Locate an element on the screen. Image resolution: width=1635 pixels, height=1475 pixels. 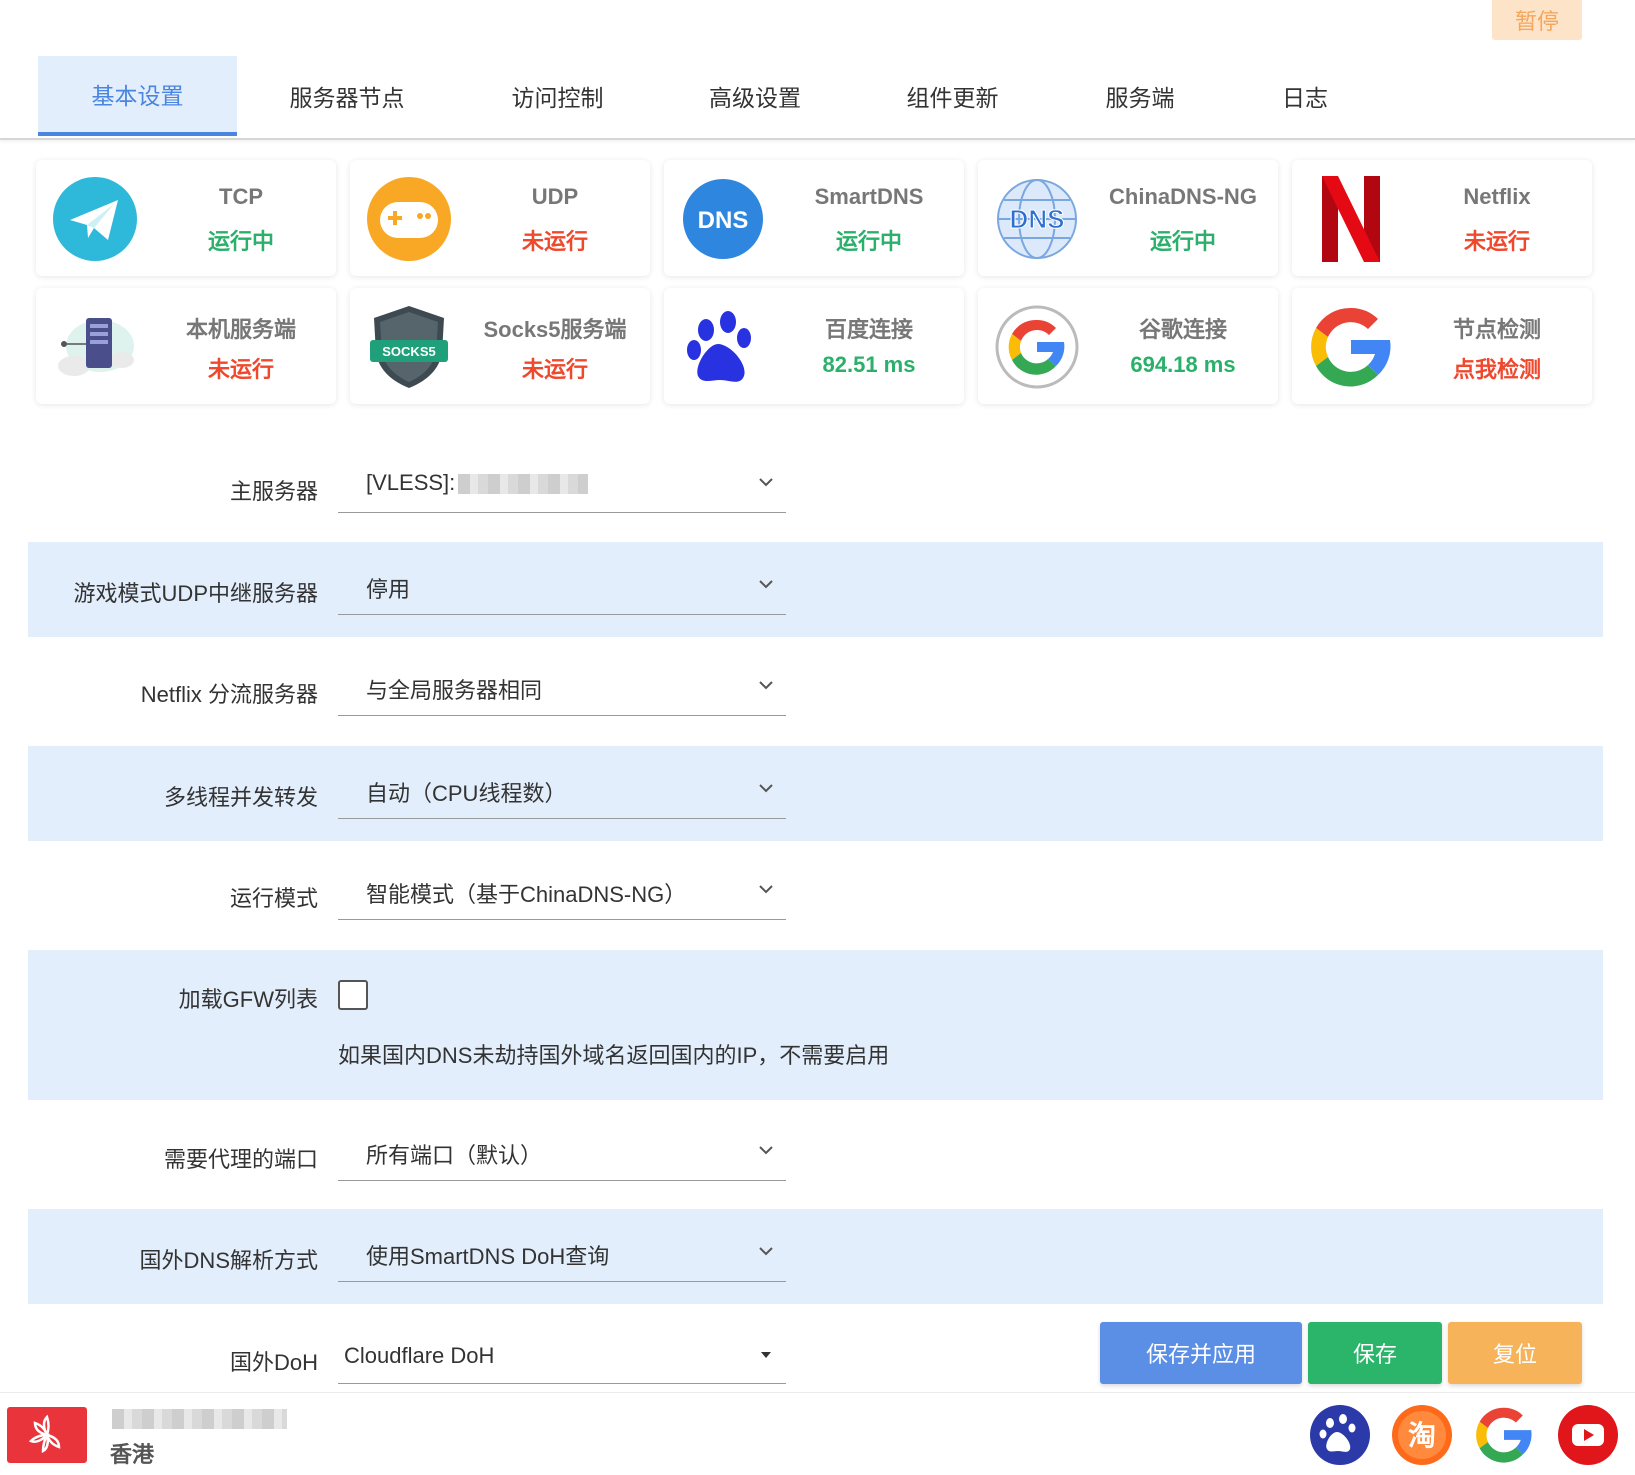
tab-component-update: 组件更新 is located at coordinates (952, 96).